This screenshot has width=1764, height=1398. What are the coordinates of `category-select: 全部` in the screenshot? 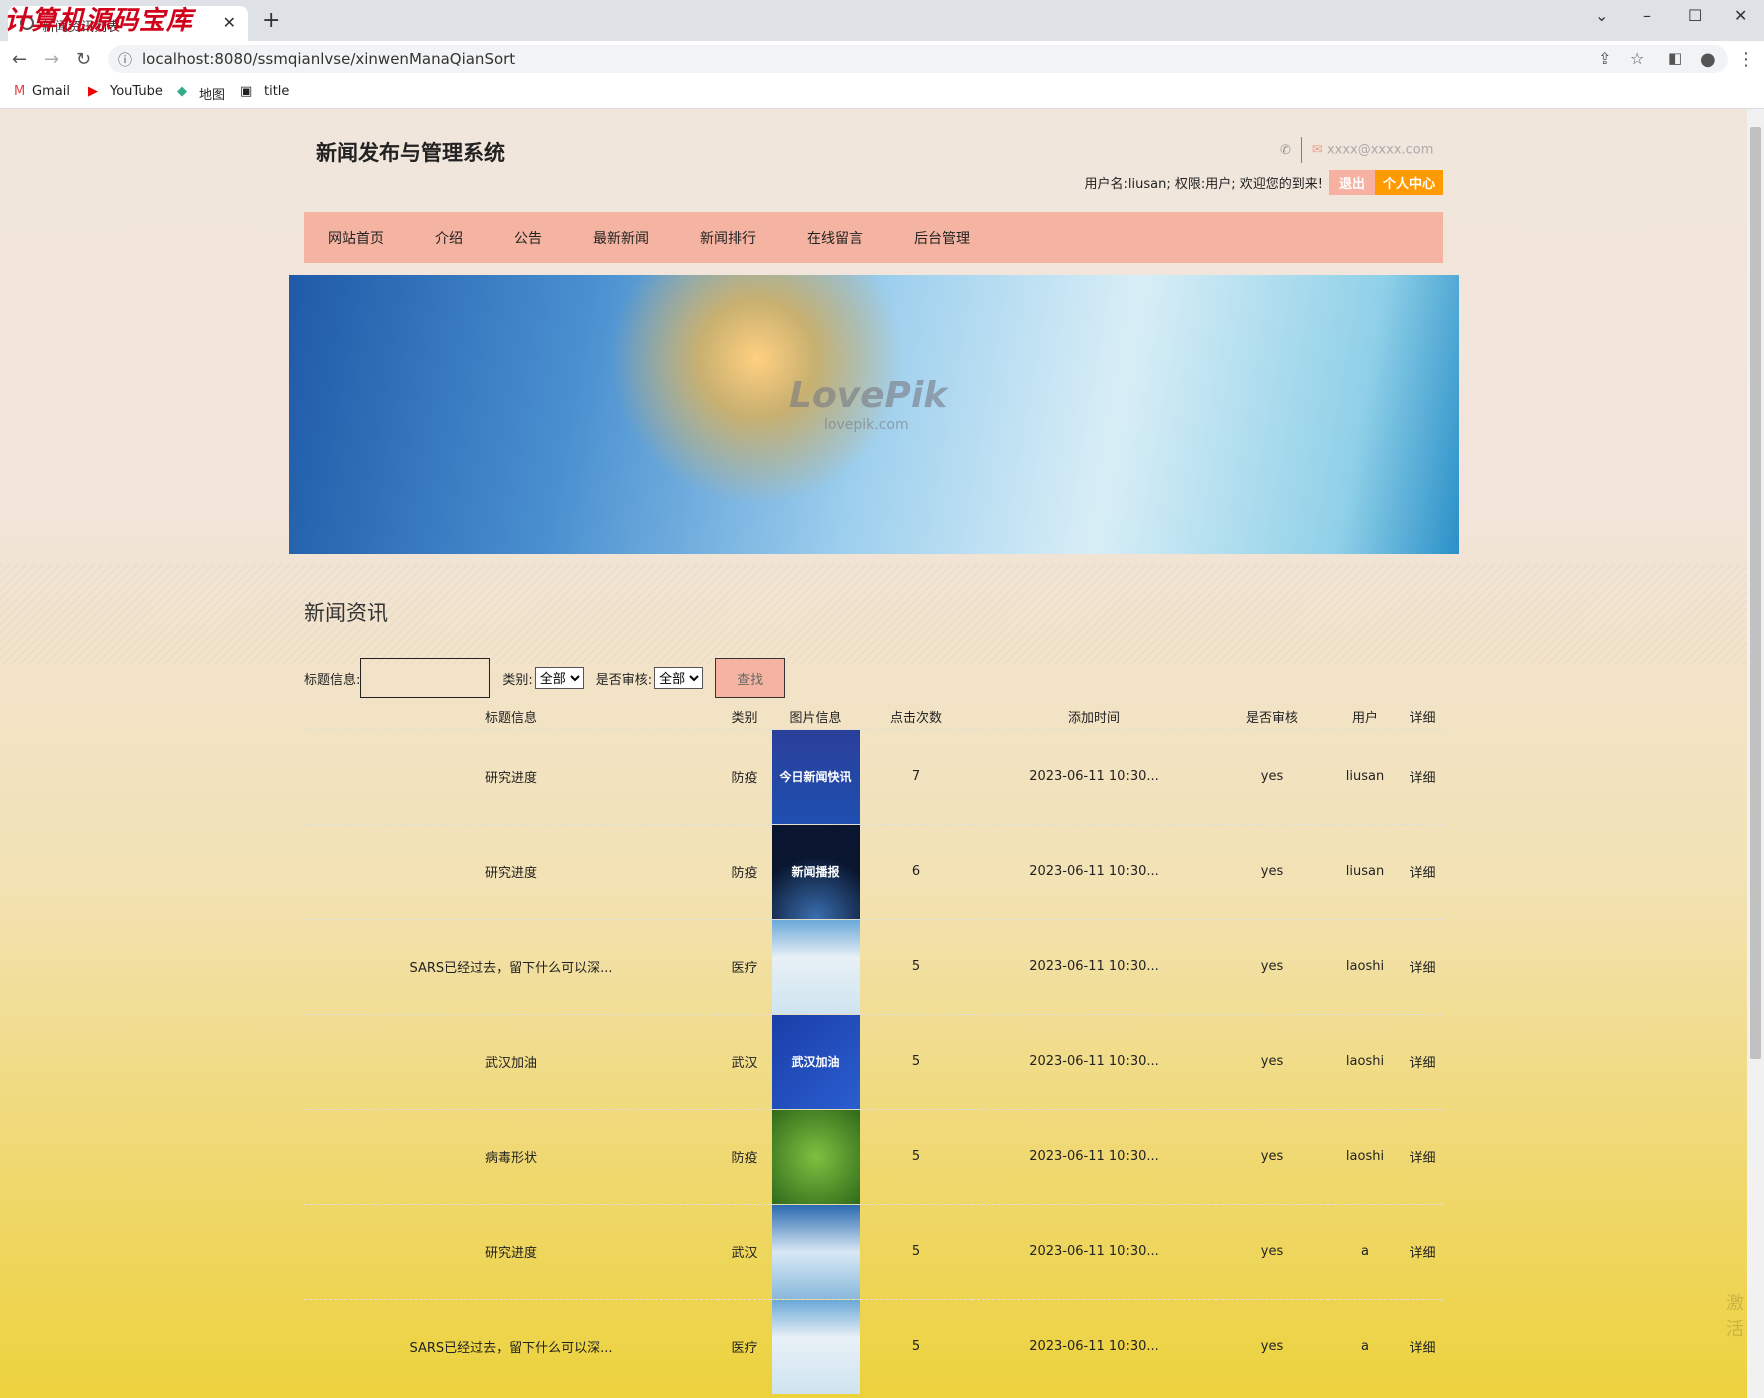 It's located at (559, 678).